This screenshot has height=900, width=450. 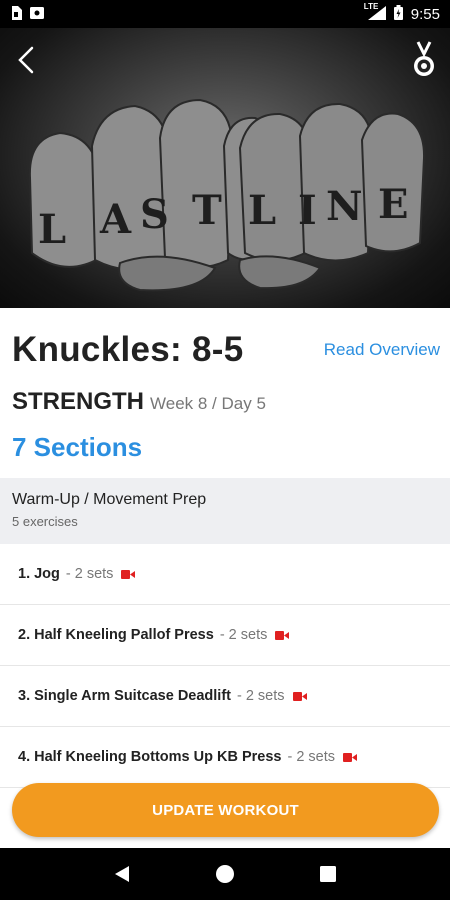 I want to click on exercise-name: 2. Half Kneeling Pallof Press, so click(x=116, y=635).